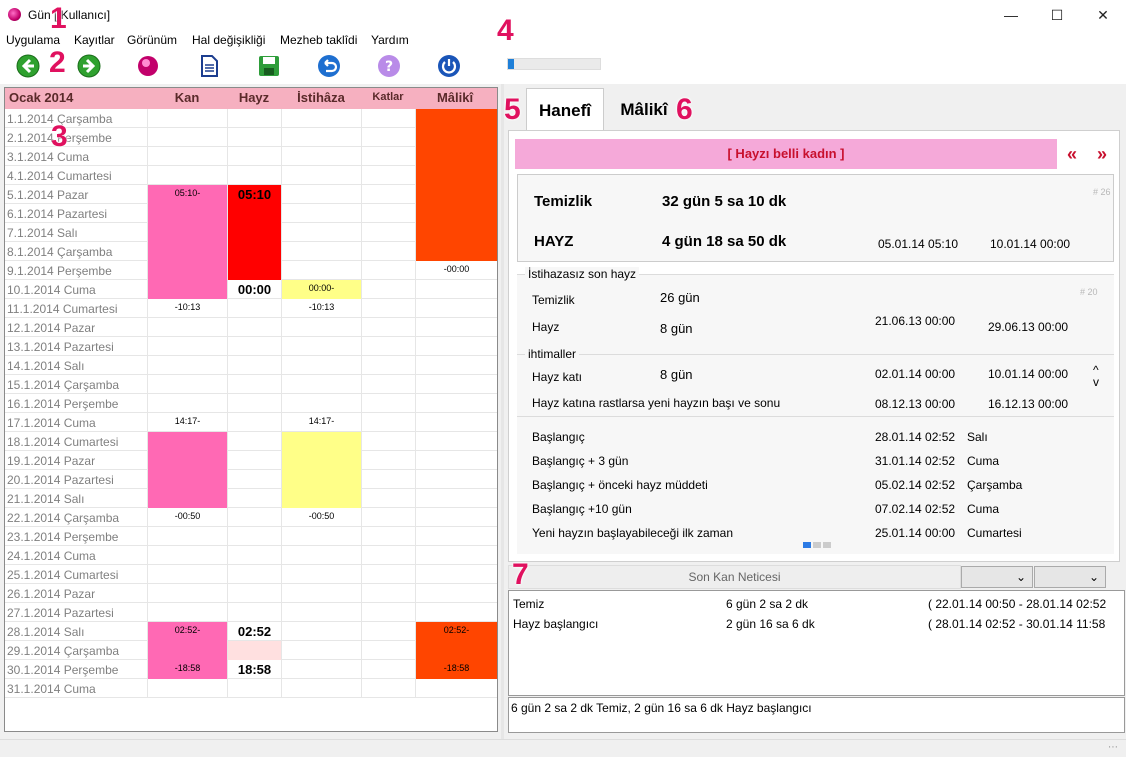  What do you see at coordinates (321, 422) in the screenshot?
I see `cell-istihaze: 14:17-` at bounding box center [321, 422].